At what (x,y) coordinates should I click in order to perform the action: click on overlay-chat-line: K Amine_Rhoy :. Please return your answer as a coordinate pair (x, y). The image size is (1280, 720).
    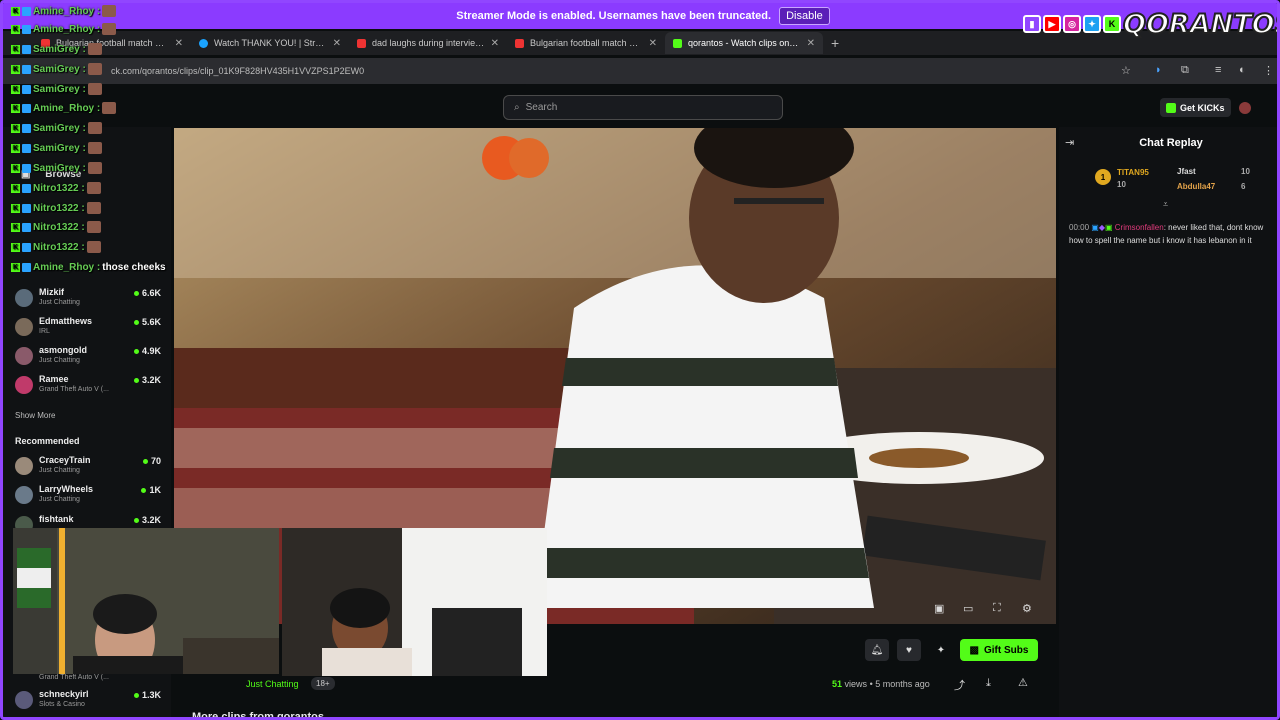
    Looking at the image, I should click on (64, 29).